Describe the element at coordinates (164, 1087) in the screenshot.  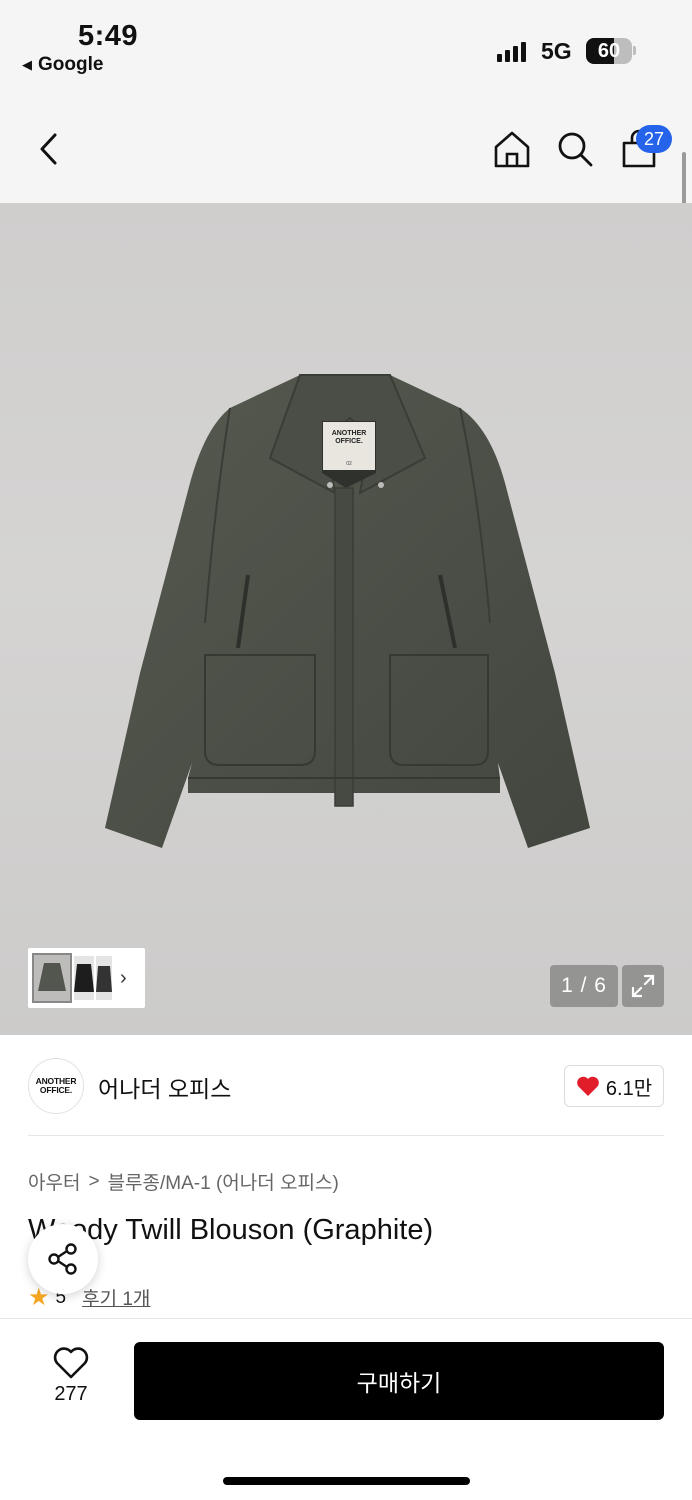
I see `brand-name: 어나더 오피스` at that location.